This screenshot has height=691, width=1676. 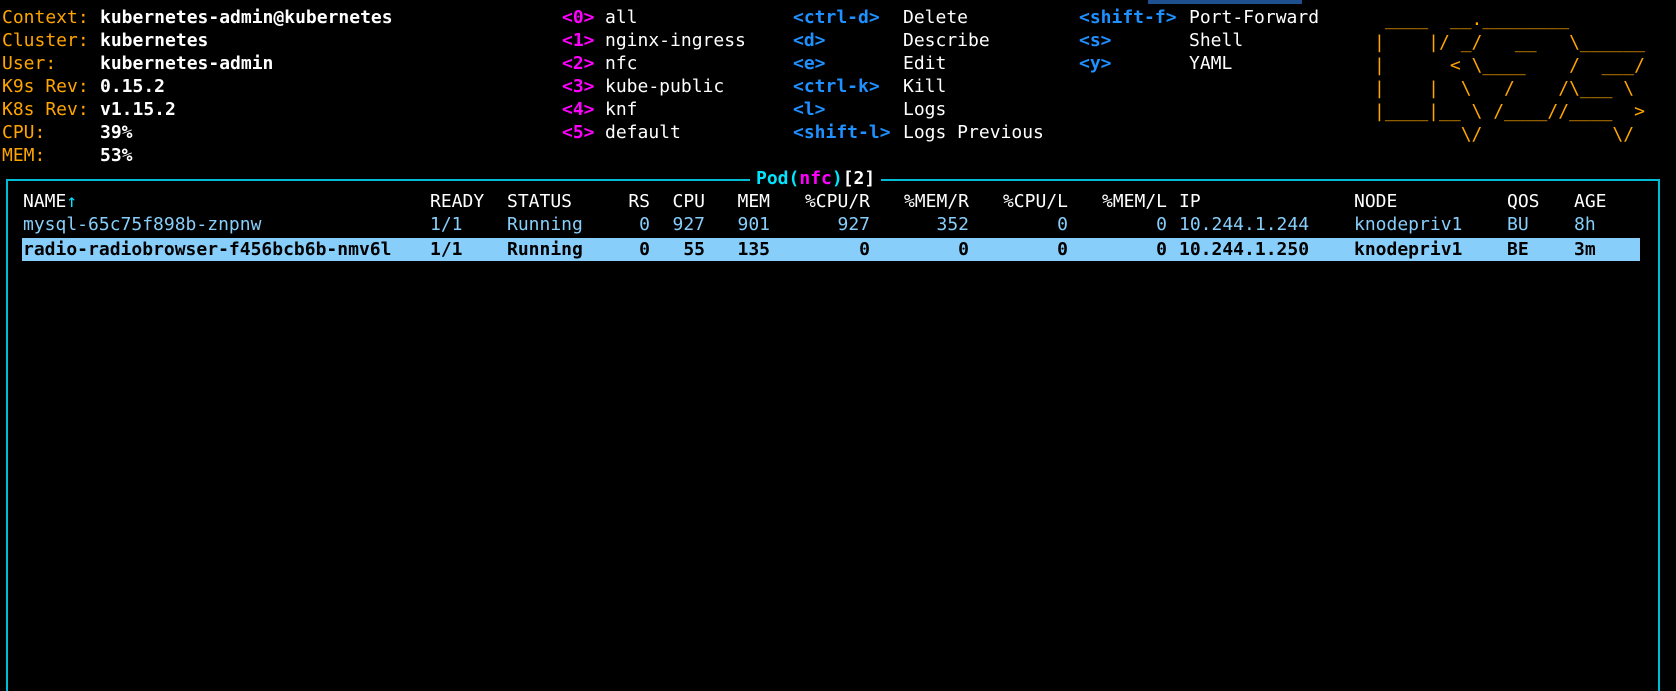 I want to click on row-name: radio-radiobrowser-f456bcb6b-nmv6l, so click(x=207, y=249).